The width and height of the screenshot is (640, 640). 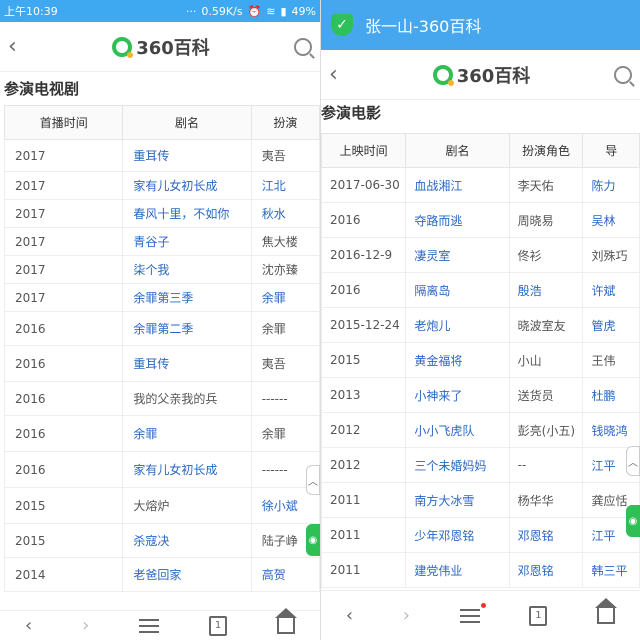 What do you see at coordinates (187, 505) in the screenshot?
I see `title-link: 大熔炉` at bounding box center [187, 505].